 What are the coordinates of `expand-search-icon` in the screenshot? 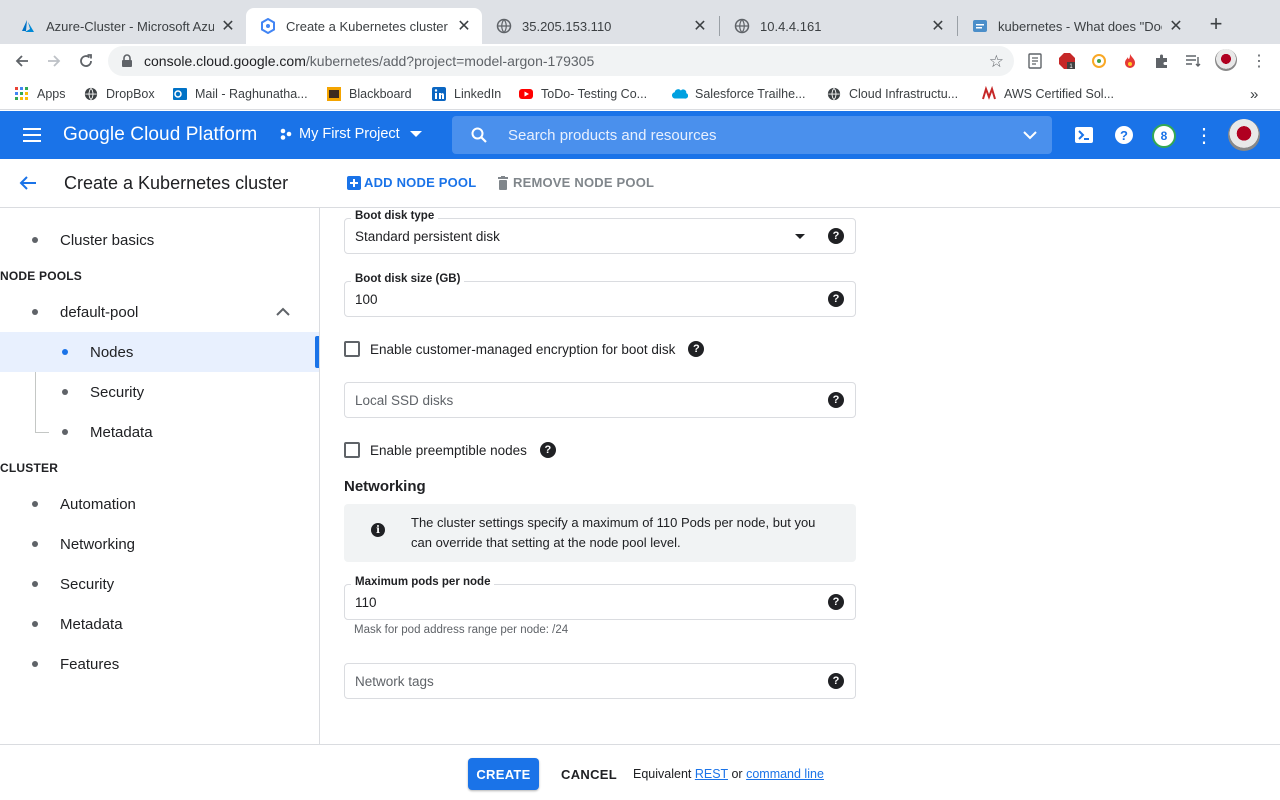 It's located at (1030, 135).